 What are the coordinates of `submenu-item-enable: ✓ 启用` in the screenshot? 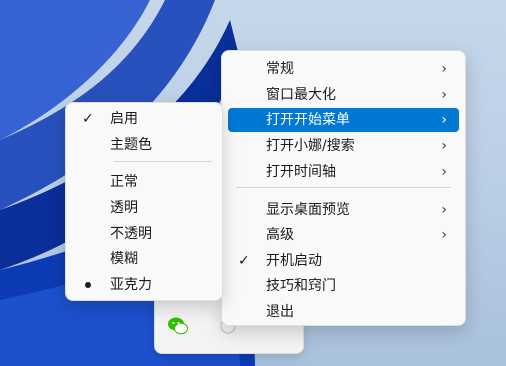 It's located at (144, 119).